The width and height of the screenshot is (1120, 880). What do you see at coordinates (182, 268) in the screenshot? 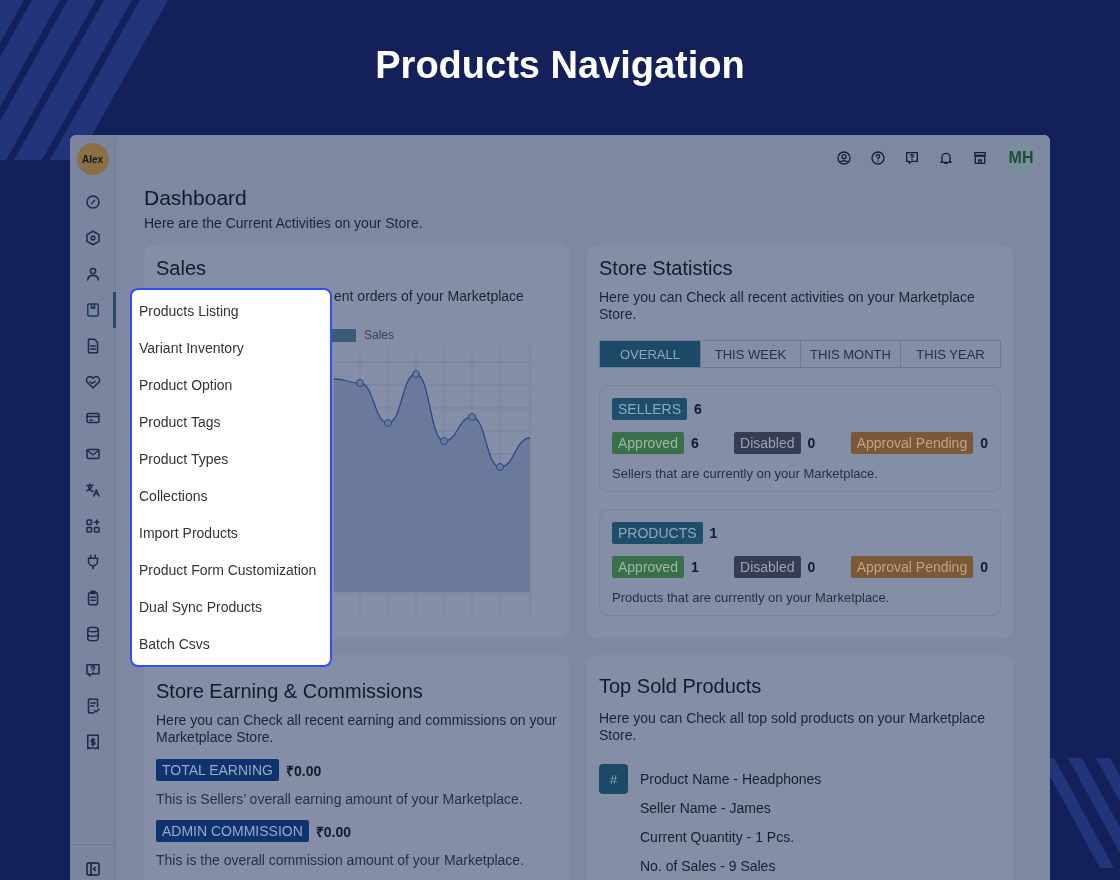
I see `card-title: Sales` at bounding box center [182, 268].